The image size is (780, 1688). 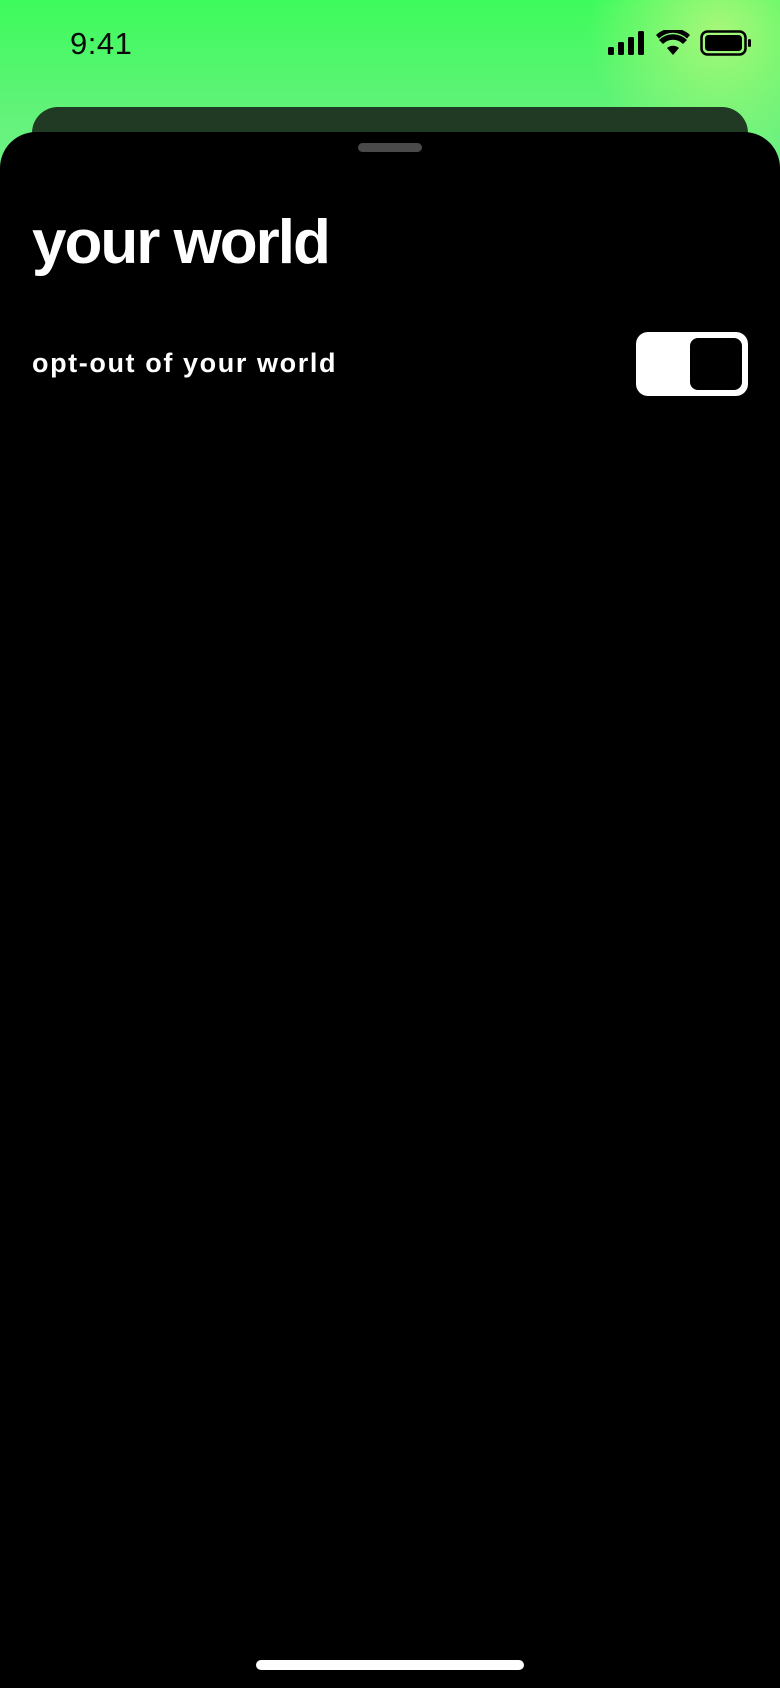 What do you see at coordinates (101, 43) in the screenshot?
I see `status-time: 9:41` at bounding box center [101, 43].